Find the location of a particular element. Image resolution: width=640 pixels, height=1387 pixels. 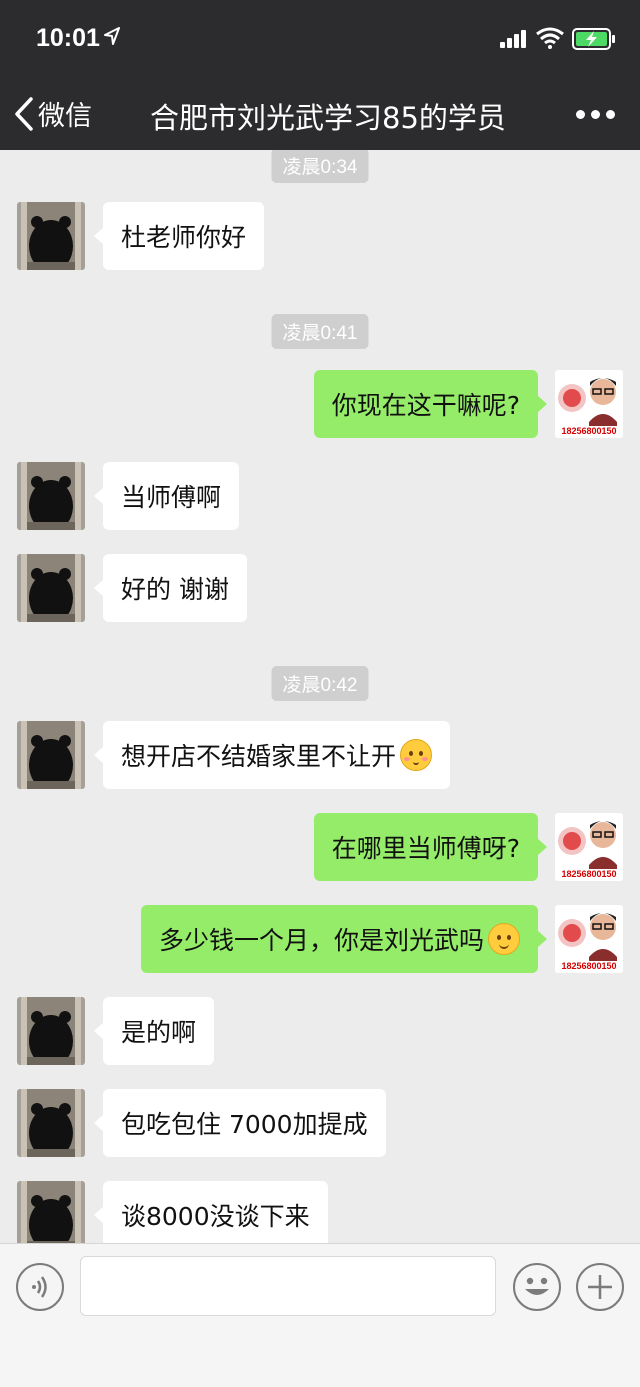

message-bubble-outgoing: 你现在这干嘛呢? is located at coordinates (430, 404).